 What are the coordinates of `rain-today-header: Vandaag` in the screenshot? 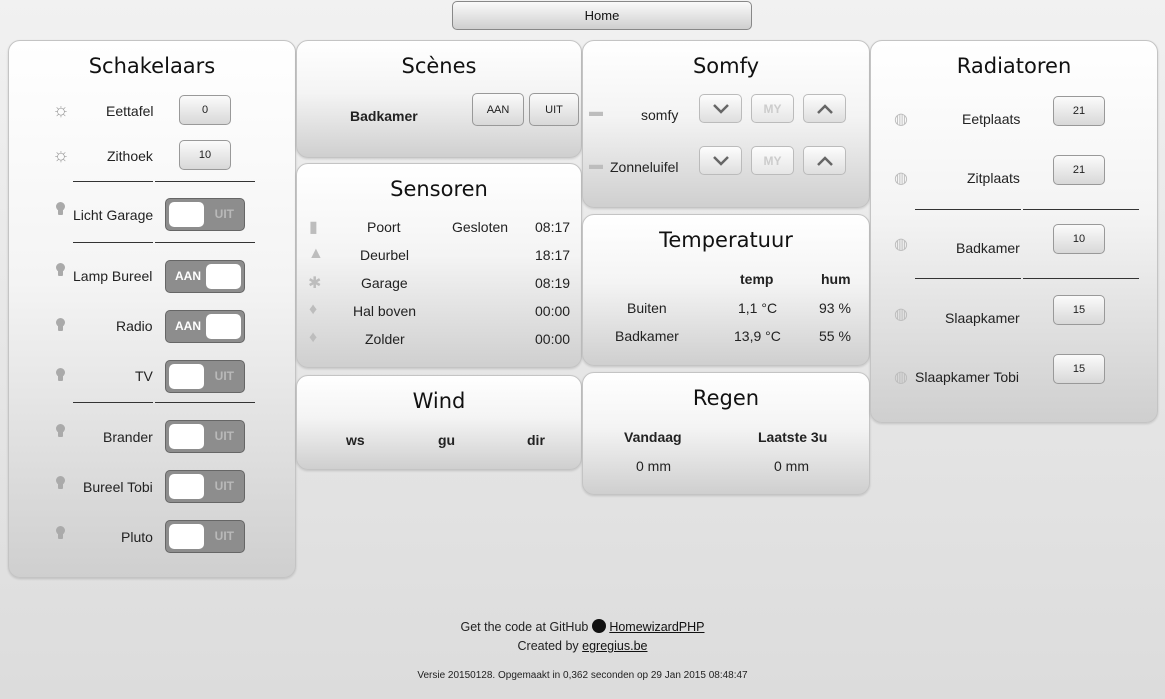 It's located at (653, 437).